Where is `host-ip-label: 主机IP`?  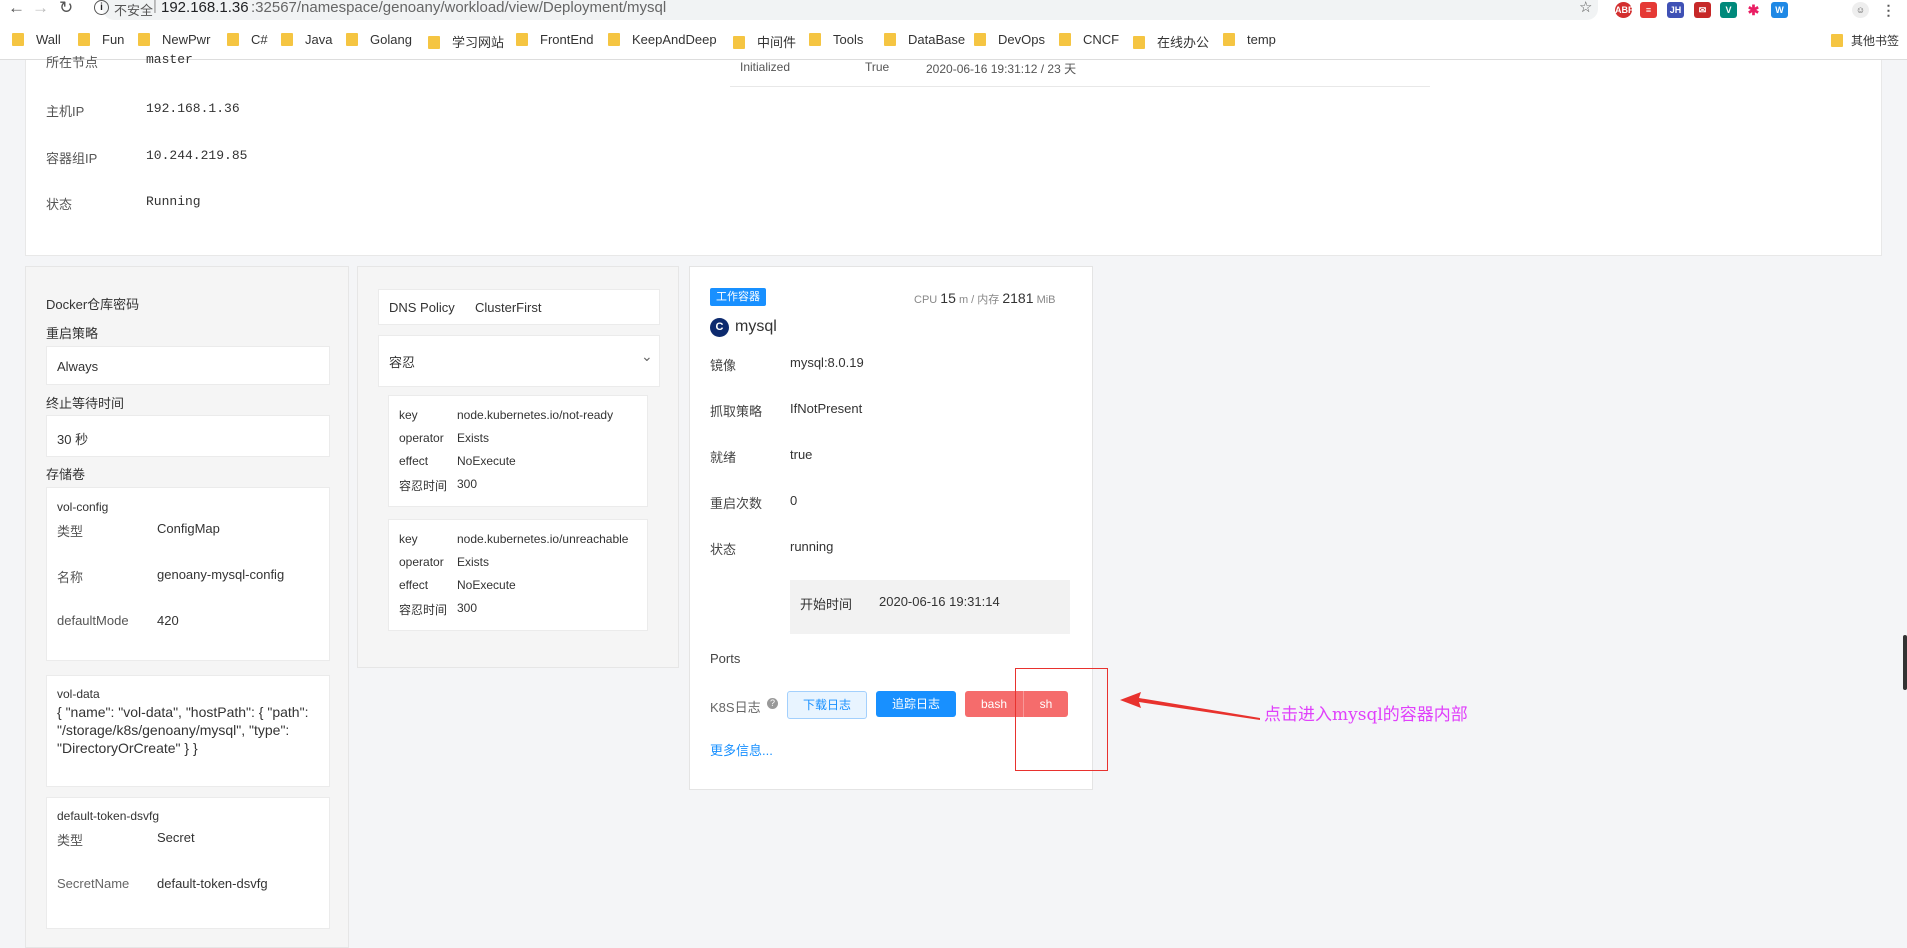
host-ip-label: 主机IP is located at coordinates (65, 111).